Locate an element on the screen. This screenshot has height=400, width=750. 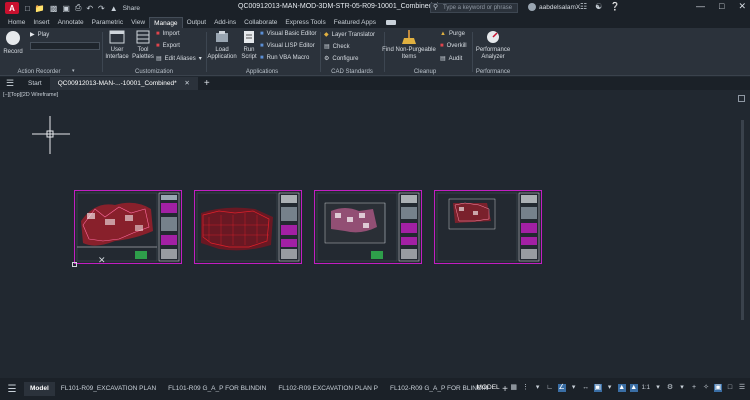
autoscale-icon: ▲ is located at coordinates (633, 387).